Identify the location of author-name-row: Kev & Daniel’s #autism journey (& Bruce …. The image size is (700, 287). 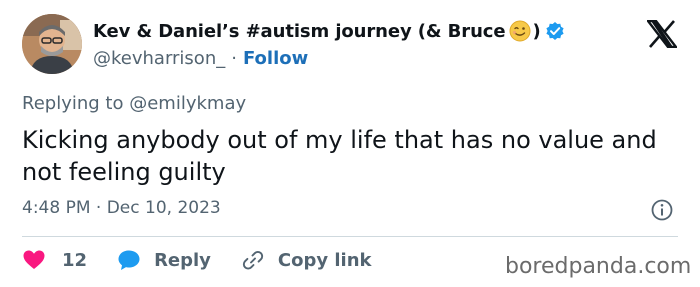
(329, 31).